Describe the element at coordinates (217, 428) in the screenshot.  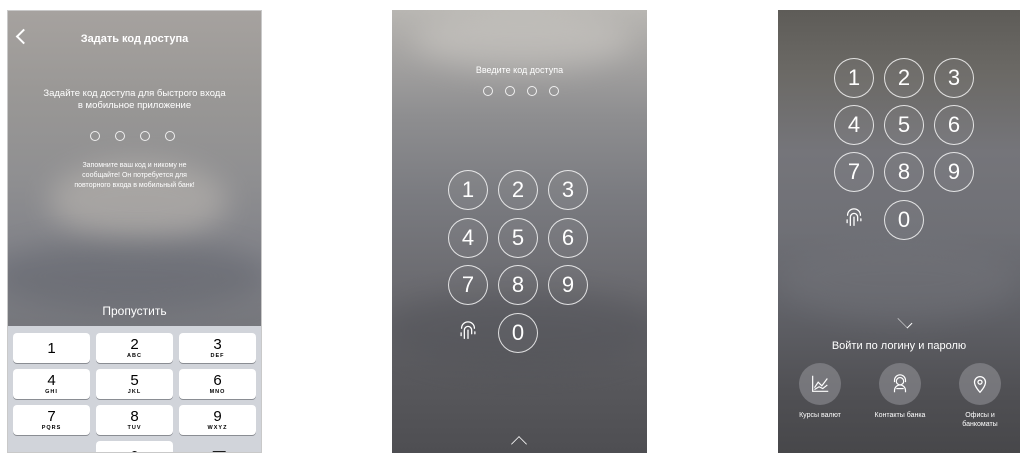
I see `key-letters: WXYZ` at that location.